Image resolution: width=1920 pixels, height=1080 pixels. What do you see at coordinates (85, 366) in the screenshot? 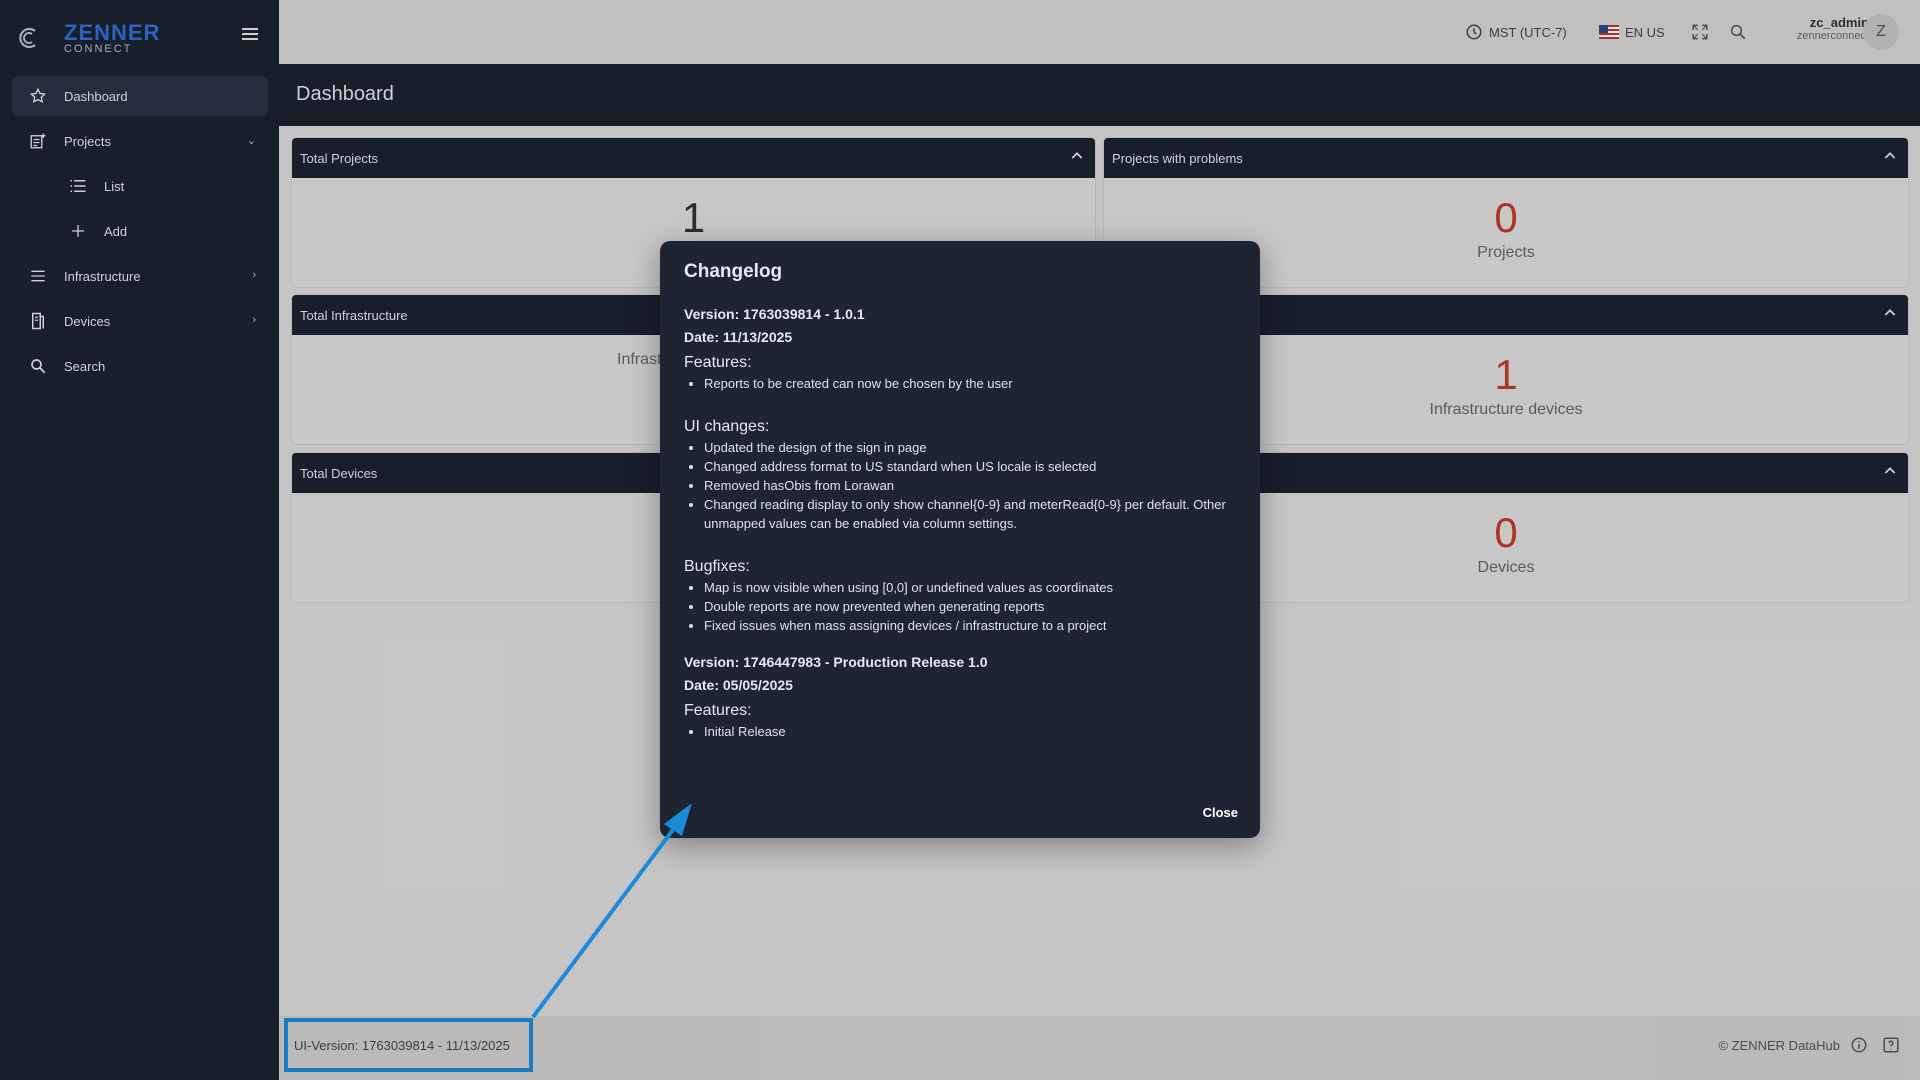
I see `sidebar-item-label: Search` at bounding box center [85, 366].